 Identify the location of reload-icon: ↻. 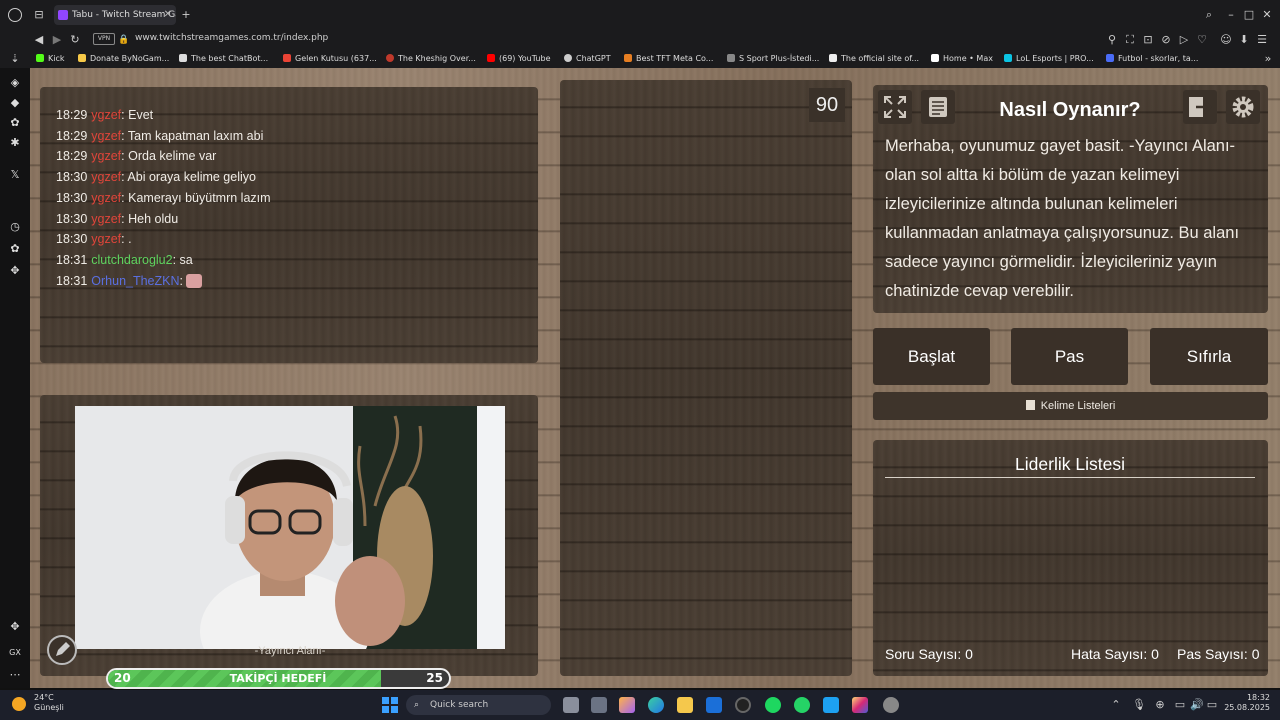
(75, 40).